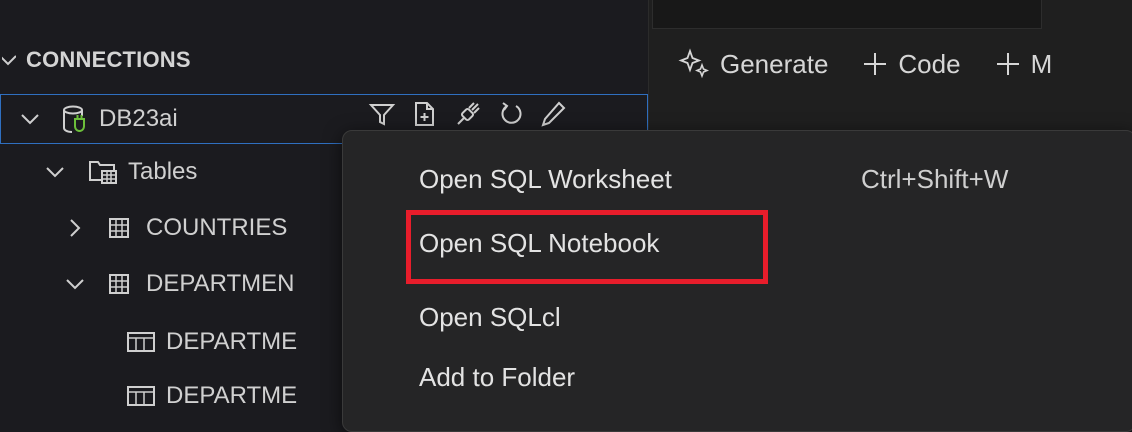  What do you see at coordinates (694, 64) in the screenshot?
I see `sparkle-icon` at bounding box center [694, 64].